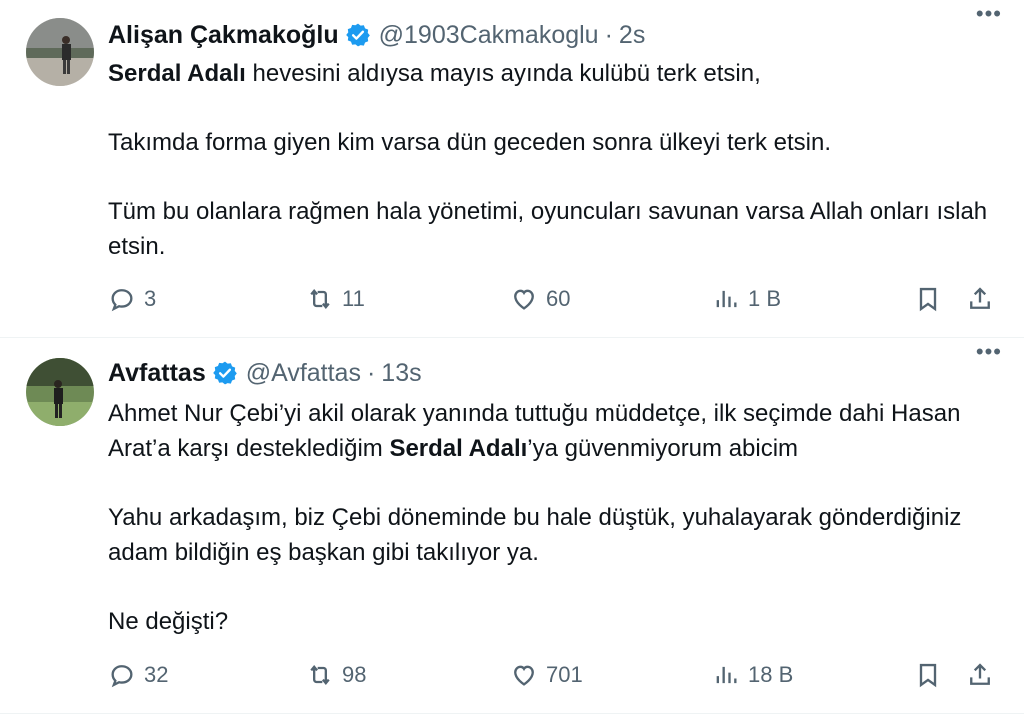  I want to click on like-button: 701, so click(546, 675).